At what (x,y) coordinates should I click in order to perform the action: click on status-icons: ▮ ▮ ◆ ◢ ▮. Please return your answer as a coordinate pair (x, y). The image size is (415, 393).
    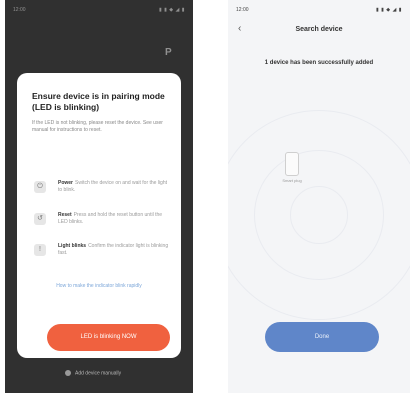
    Looking at the image, I should click on (388, 10).